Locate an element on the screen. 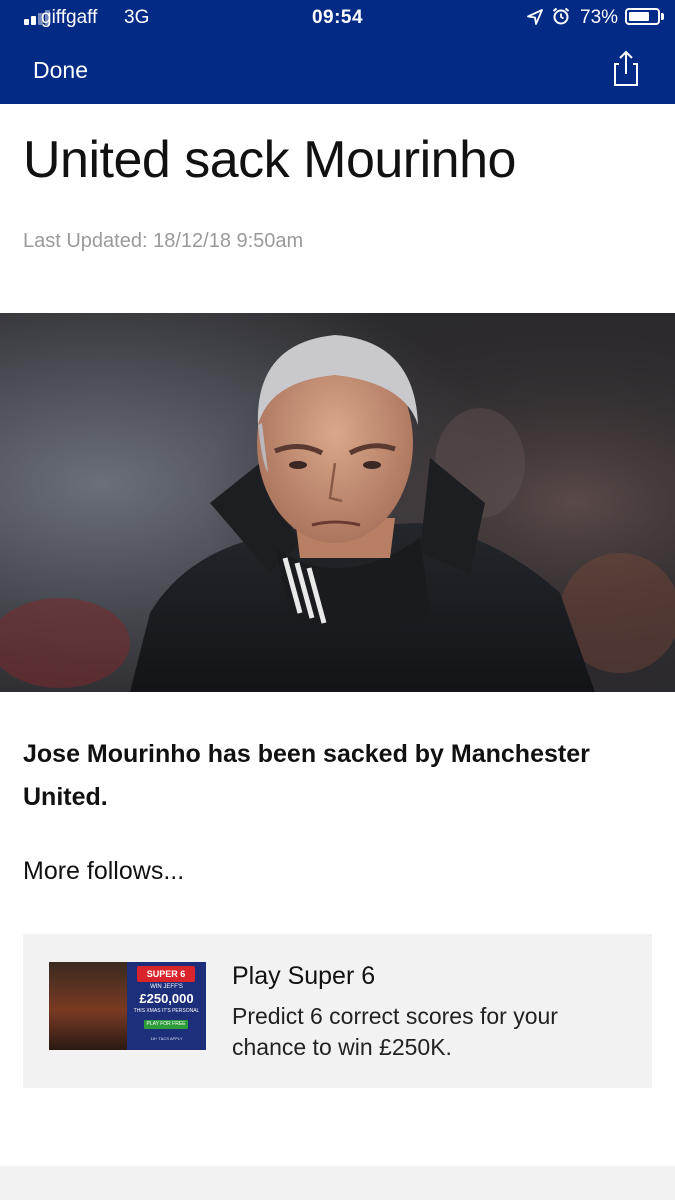  super6-logo: SUPER 6 is located at coordinates (166, 974).